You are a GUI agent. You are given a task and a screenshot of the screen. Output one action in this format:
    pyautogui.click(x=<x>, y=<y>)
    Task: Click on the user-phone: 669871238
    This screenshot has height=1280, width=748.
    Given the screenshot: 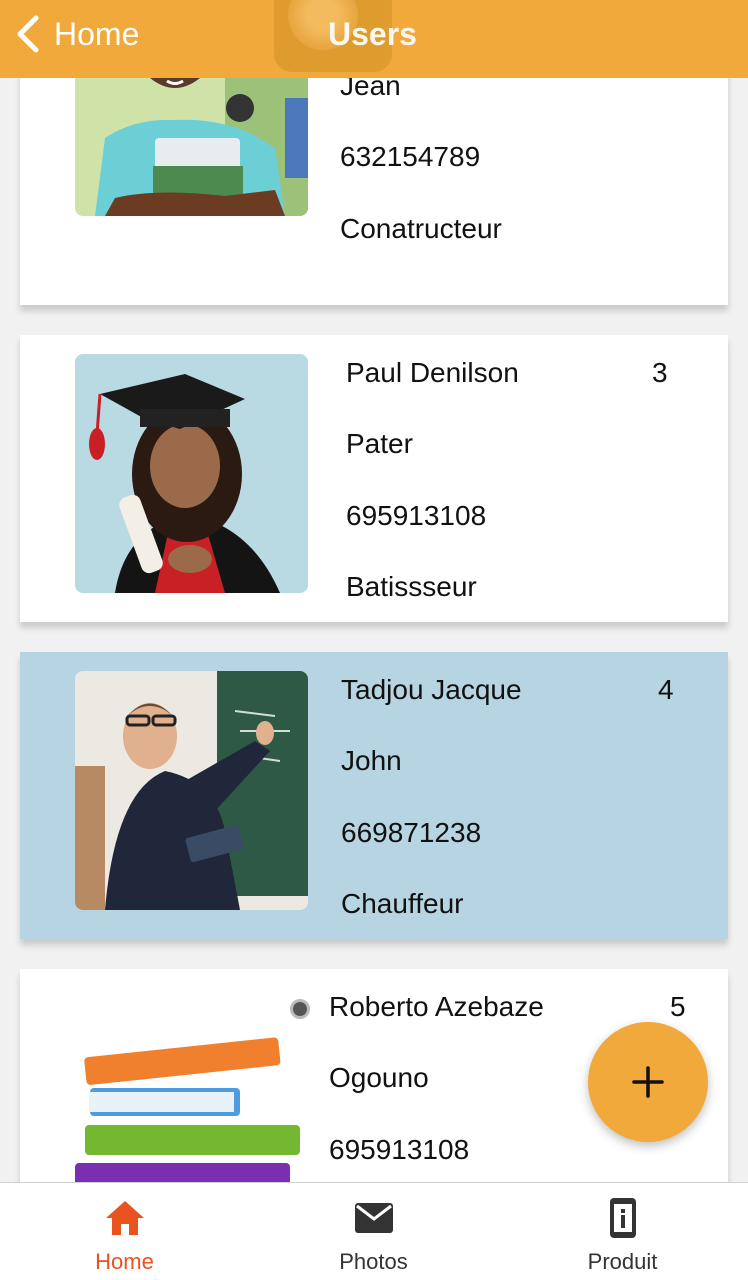 What is the action you would take?
    pyautogui.click(x=411, y=832)
    